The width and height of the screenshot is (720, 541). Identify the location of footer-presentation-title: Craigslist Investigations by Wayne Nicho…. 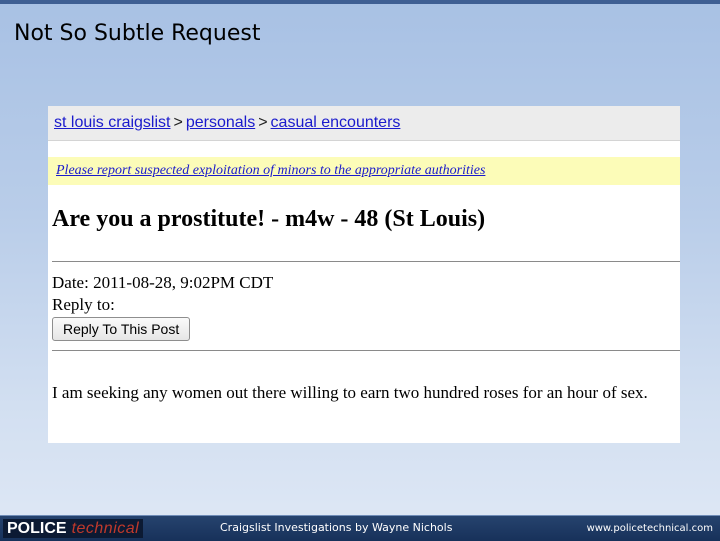
(336, 527).